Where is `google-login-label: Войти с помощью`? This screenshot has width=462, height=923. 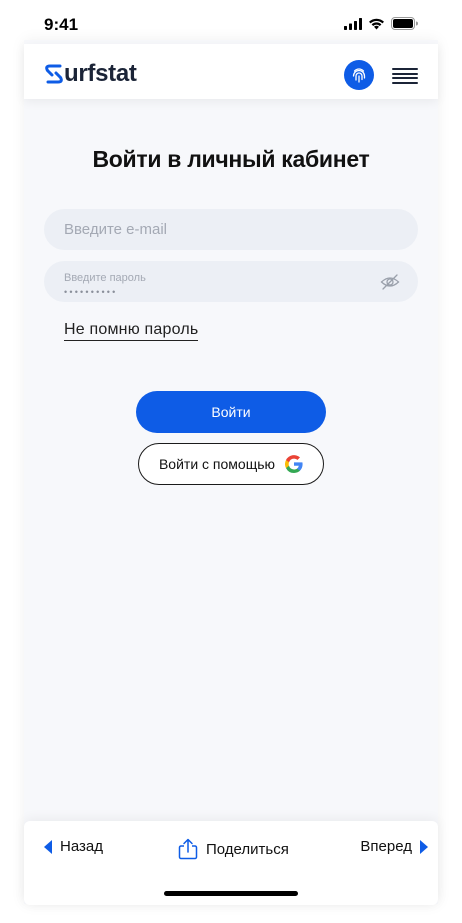 google-login-label: Войти с помощью is located at coordinates (217, 464).